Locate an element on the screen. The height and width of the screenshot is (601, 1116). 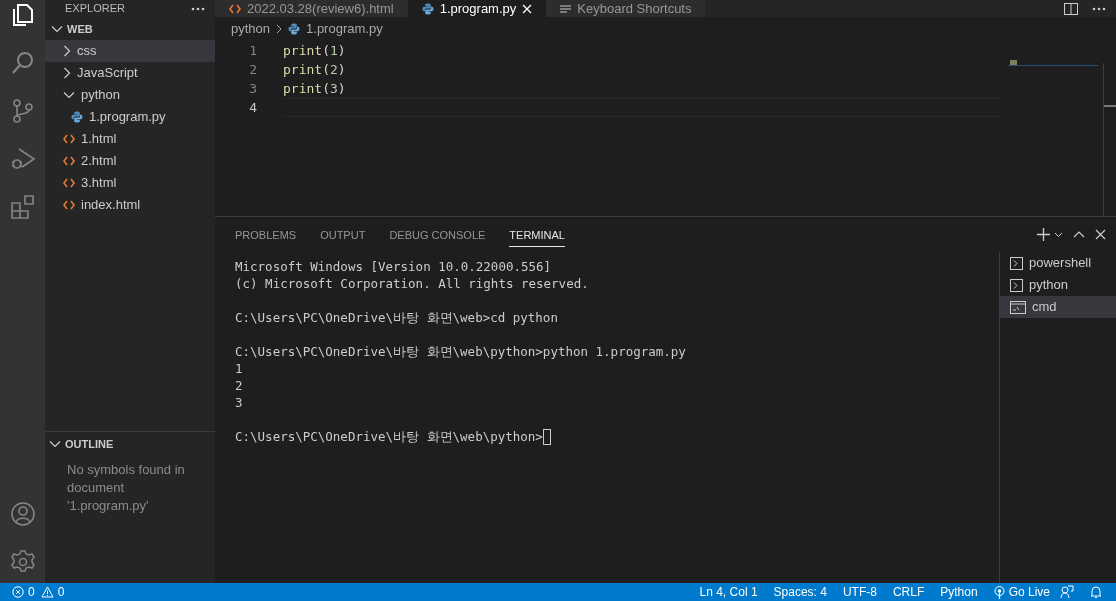
terminal-item: powershell is located at coordinates (1058, 263).